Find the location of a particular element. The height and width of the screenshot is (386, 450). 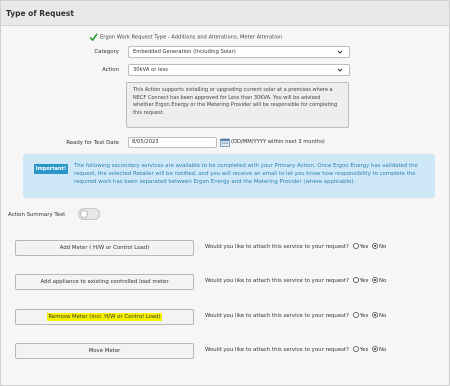

category-label: Category is located at coordinates (106, 52).